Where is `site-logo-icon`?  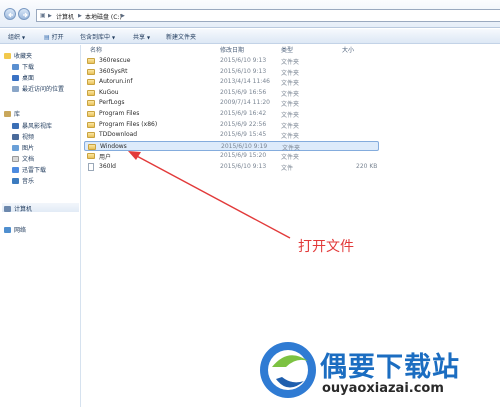
site-logo-icon is located at coordinates (288, 370).